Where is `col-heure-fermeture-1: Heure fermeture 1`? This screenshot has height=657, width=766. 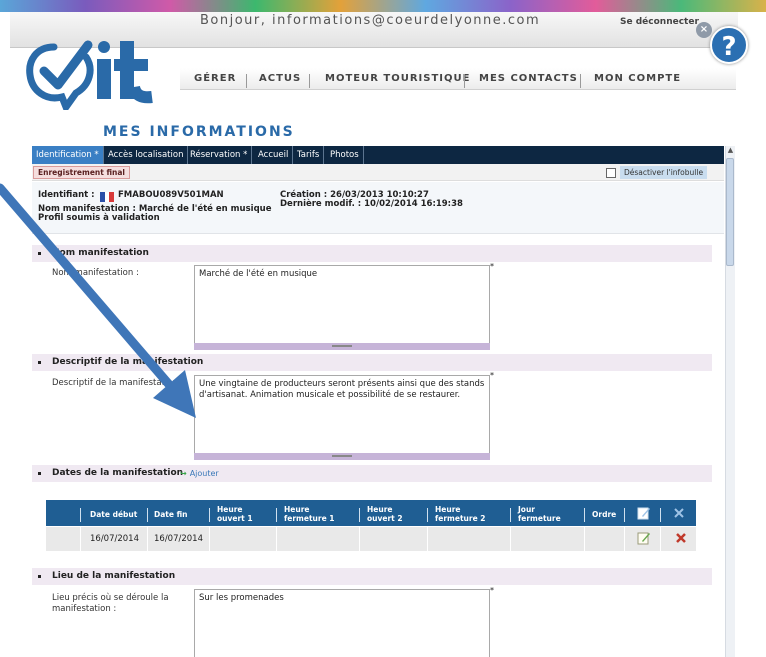 col-heure-fermeture-1: Heure fermeture 1 is located at coordinates (309, 514).